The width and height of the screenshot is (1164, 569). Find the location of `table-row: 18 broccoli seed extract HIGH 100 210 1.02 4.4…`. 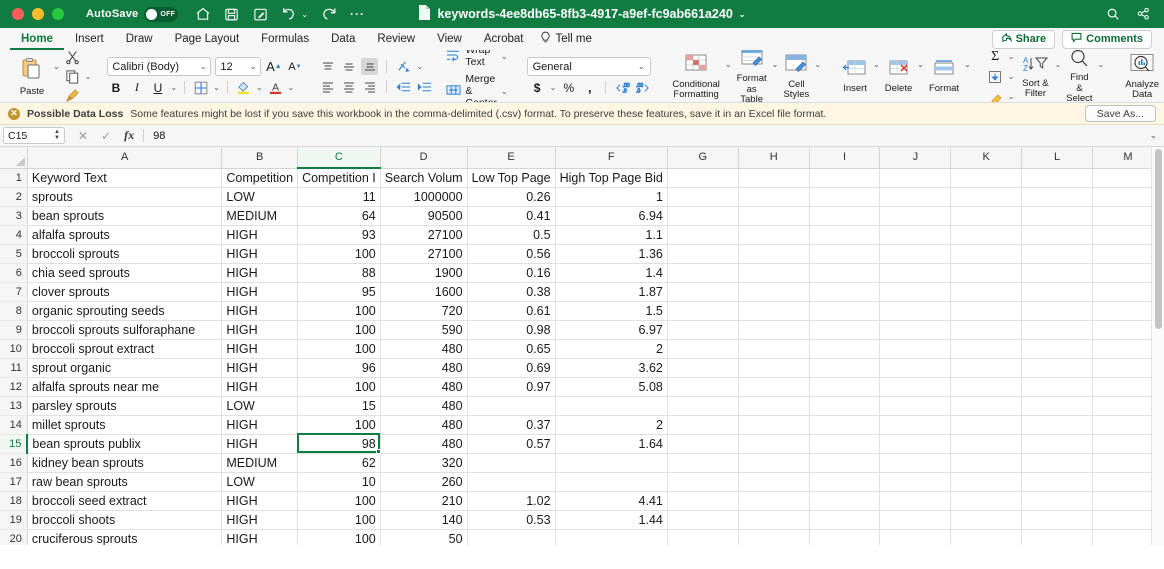

table-row: 18 broccoli seed extract HIGH 100 210 1.02 4.4… is located at coordinates (582, 501).